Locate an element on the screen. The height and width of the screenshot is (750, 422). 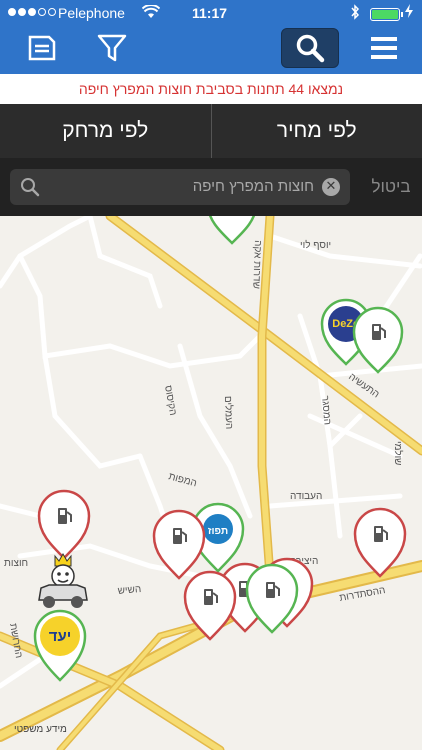
search-row: חוצות המפרץ חיפה ✕ ביטול is located at coordinates (211, 187).